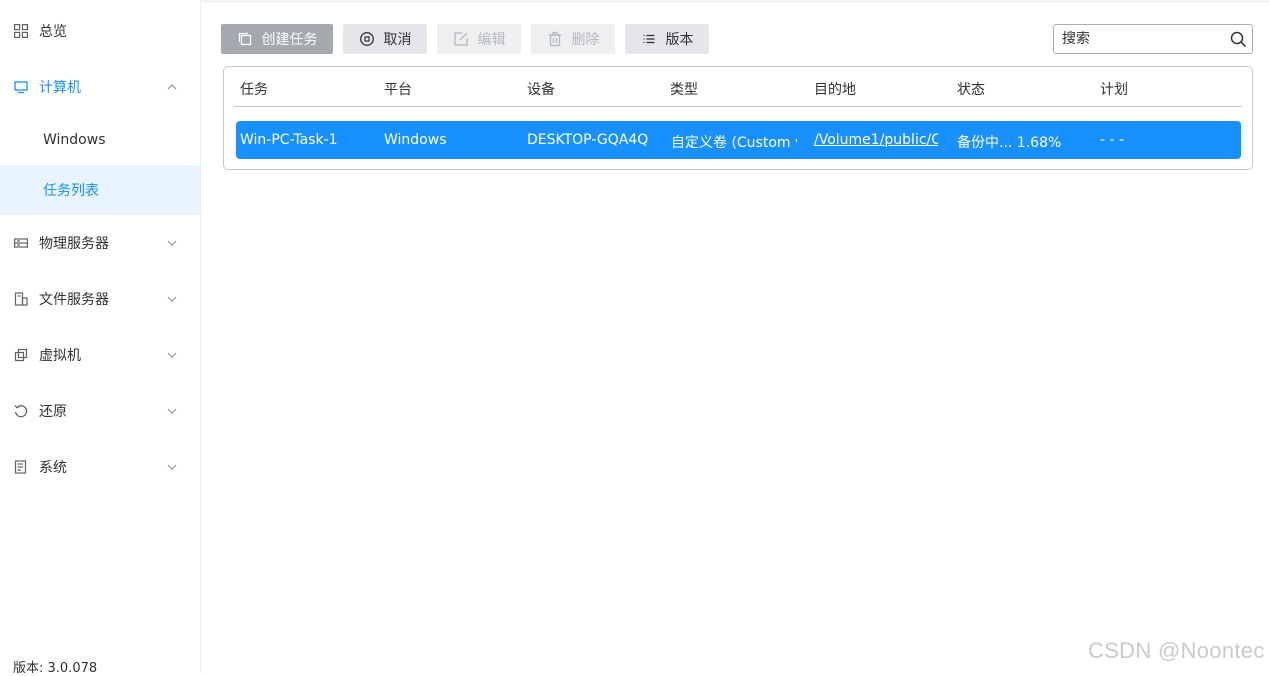 This screenshot has height=676, width=1269. I want to click on monitor-icon, so click(21, 87).